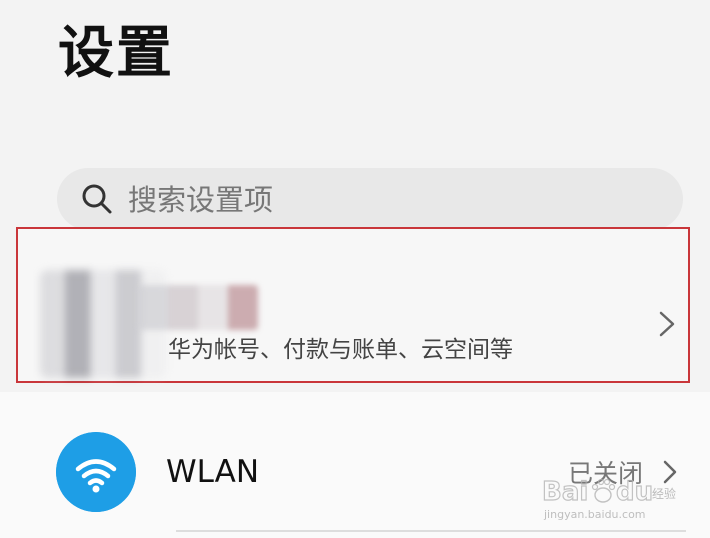 The width and height of the screenshot is (710, 538). I want to click on search-placeholder: 搜索设置项, so click(200, 200).